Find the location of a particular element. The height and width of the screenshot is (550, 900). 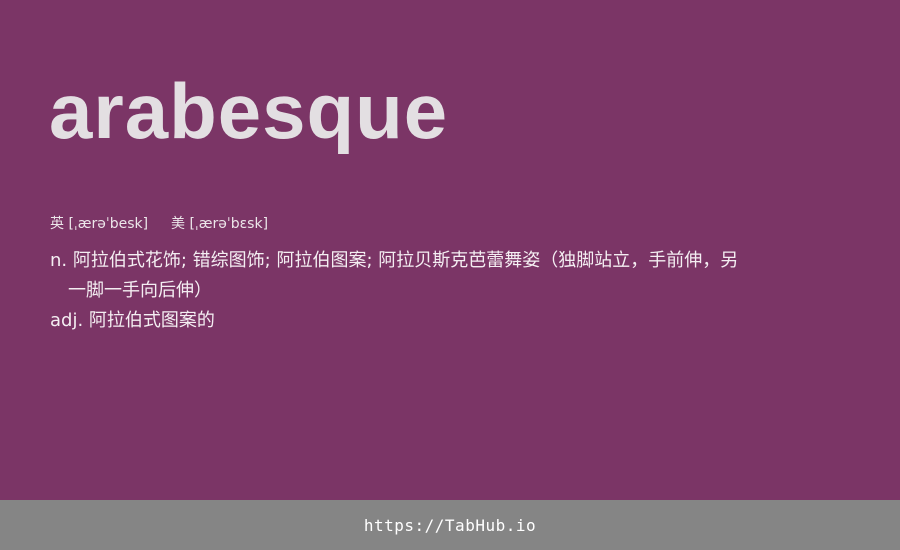

uk-phonetic: [ˌærəˈbesk] is located at coordinates (108, 224).